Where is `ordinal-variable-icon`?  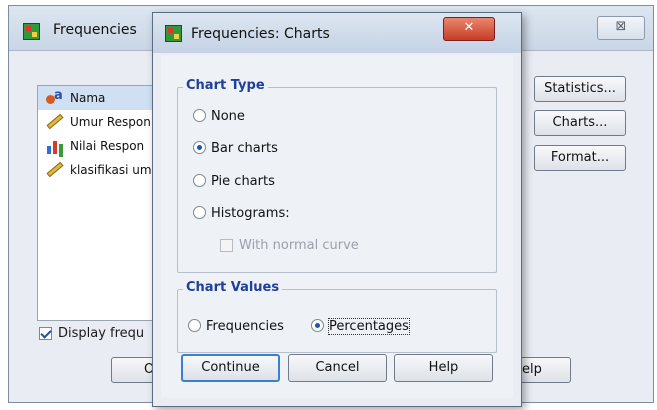 ordinal-variable-icon is located at coordinates (55, 146).